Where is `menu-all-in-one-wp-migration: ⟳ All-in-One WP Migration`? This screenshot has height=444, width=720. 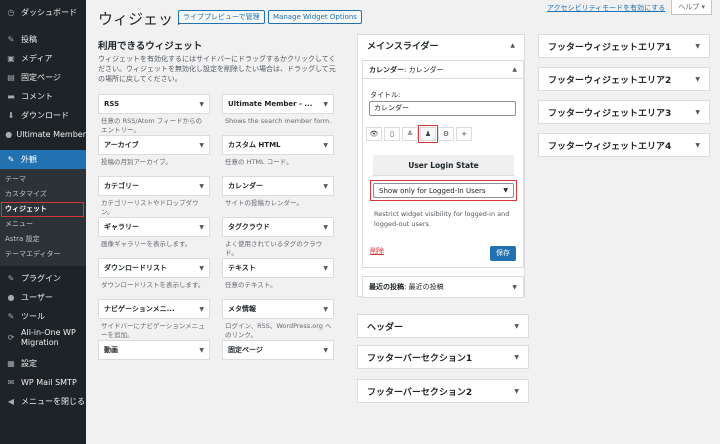
menu-all-in-one-wp-migration: ⟳ All-in-One WP Migration is located at coordinates (43, 338).